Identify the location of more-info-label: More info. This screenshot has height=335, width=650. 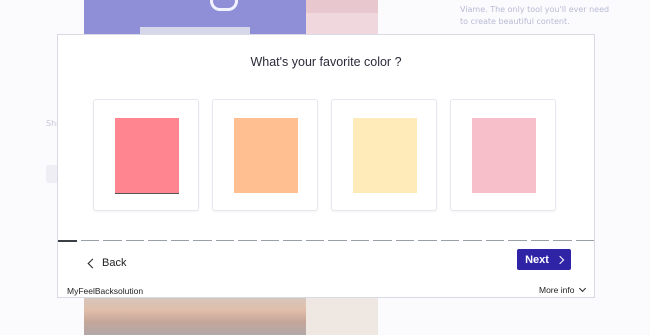
(557, 290).